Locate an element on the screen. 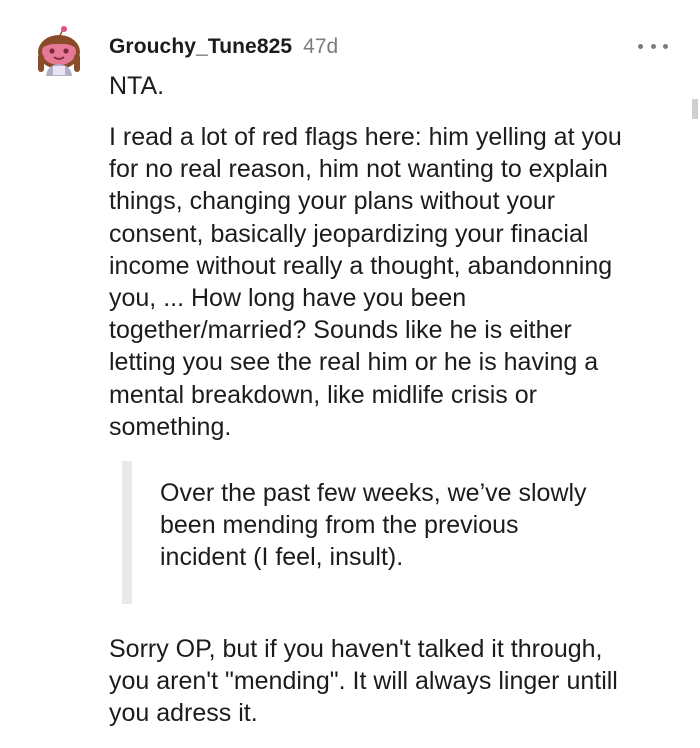  username-link: Grouchy_Tune825 is located at coordinates (200, 47).